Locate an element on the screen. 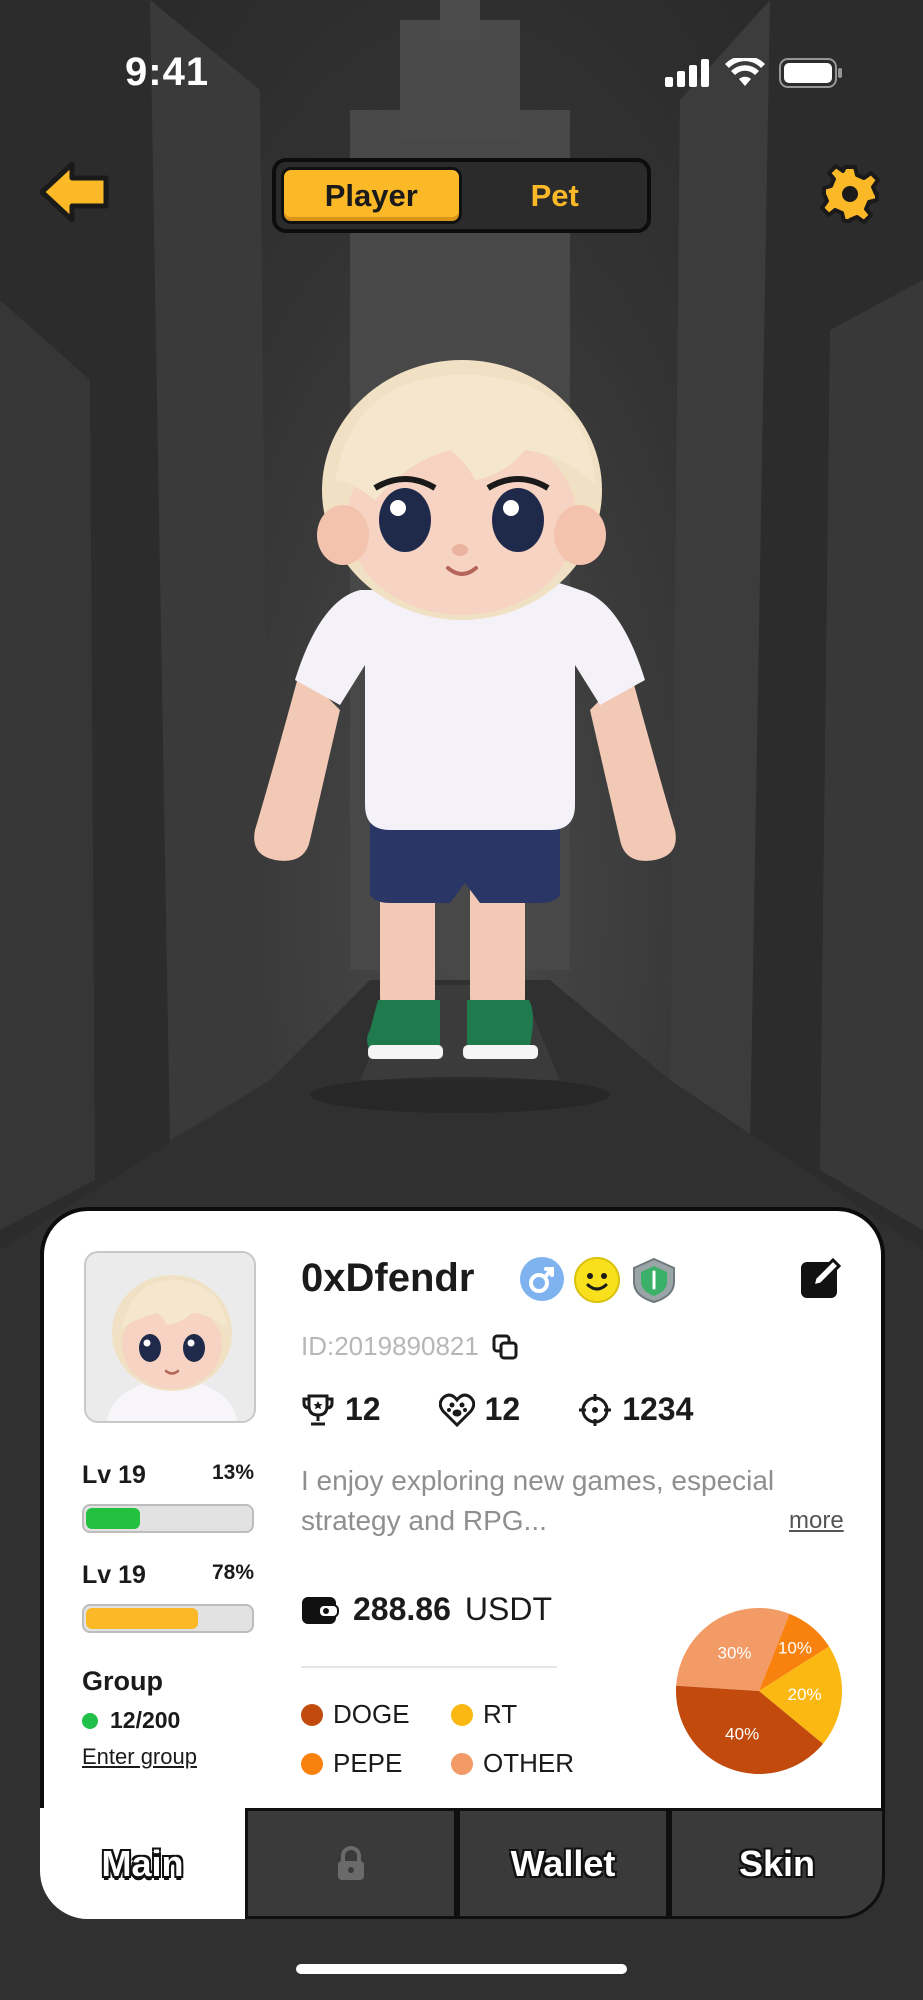 The image size is (923, 2000). avatar is located at coordinates (170, 1337).